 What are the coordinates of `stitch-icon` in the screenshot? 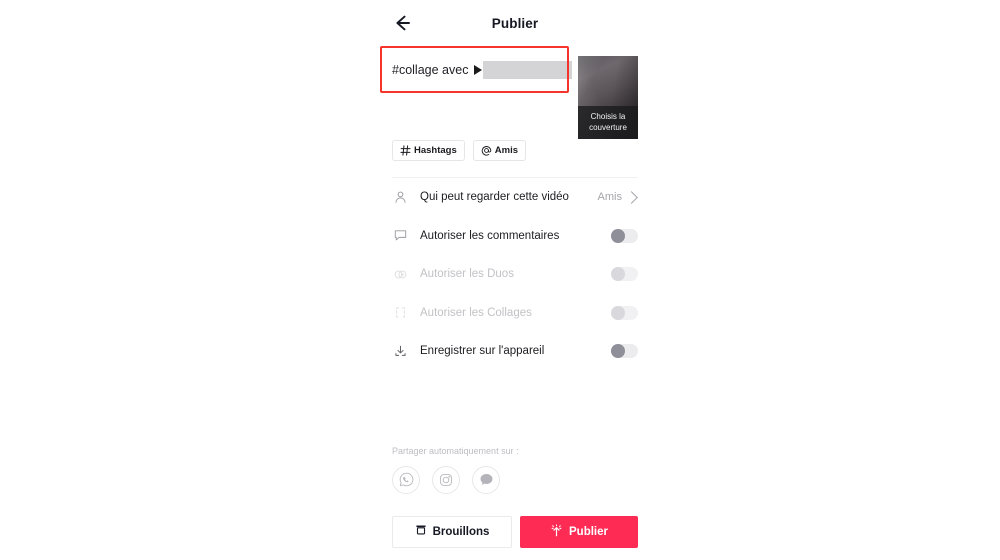 It's located at (400, 312).